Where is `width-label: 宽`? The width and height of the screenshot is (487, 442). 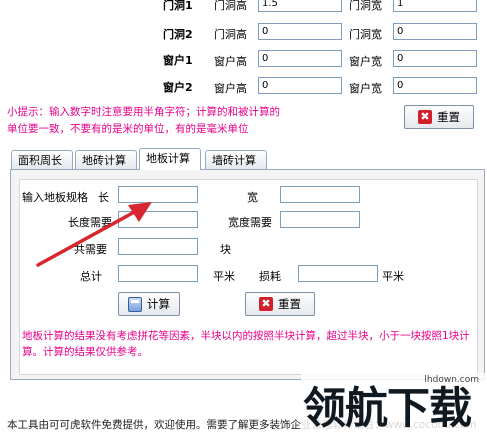
width-label: 宽 is located at coordinates (252, 197).